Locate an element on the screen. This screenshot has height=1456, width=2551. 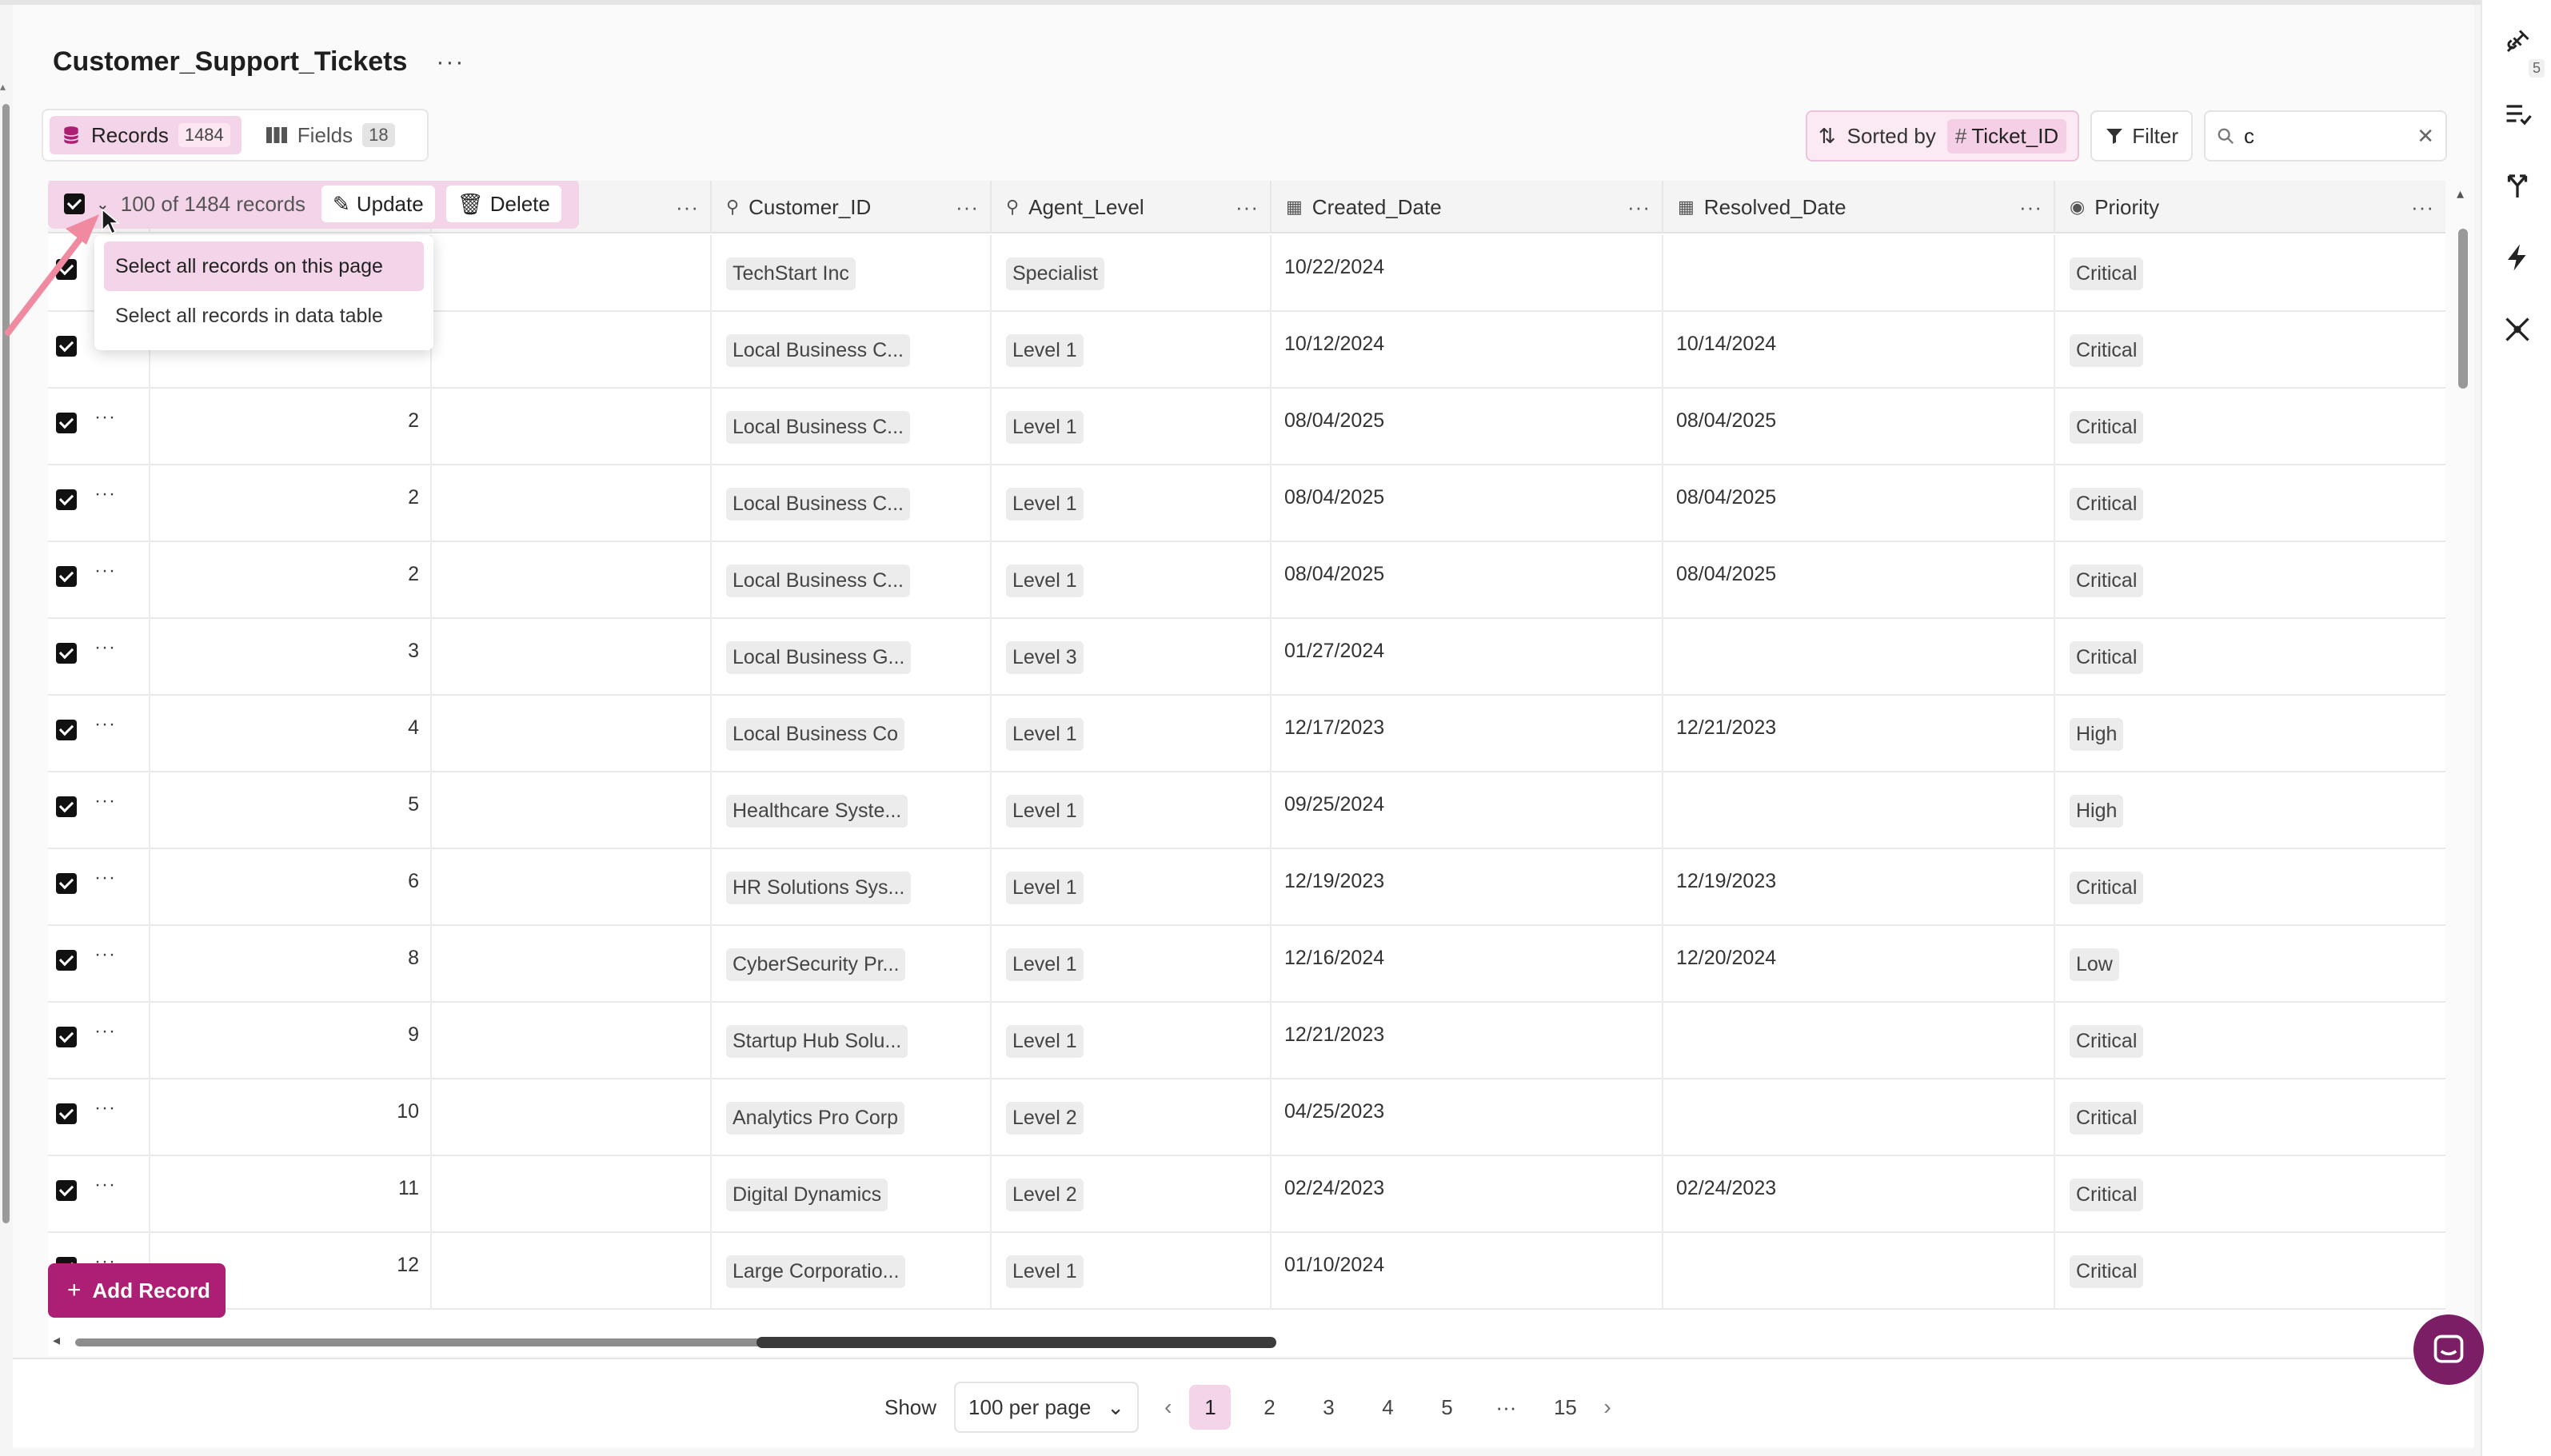
scroll-left-icon: ◂ is located at coordinates (56, 1340).